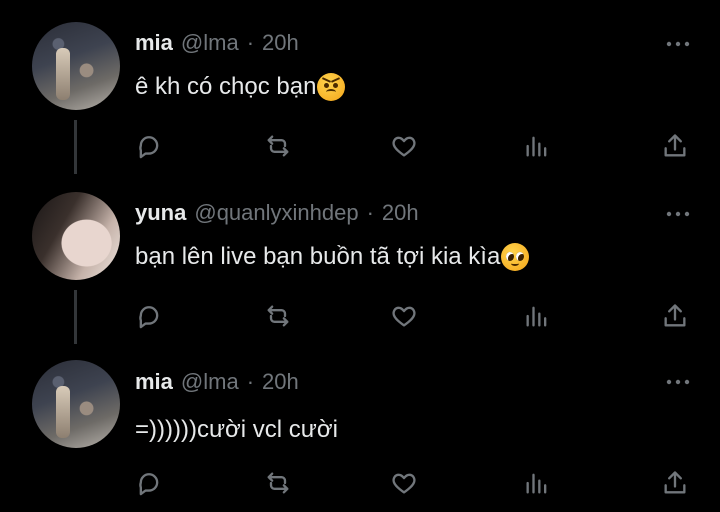  I want to click on angry-face-icon, so click(331, 87).